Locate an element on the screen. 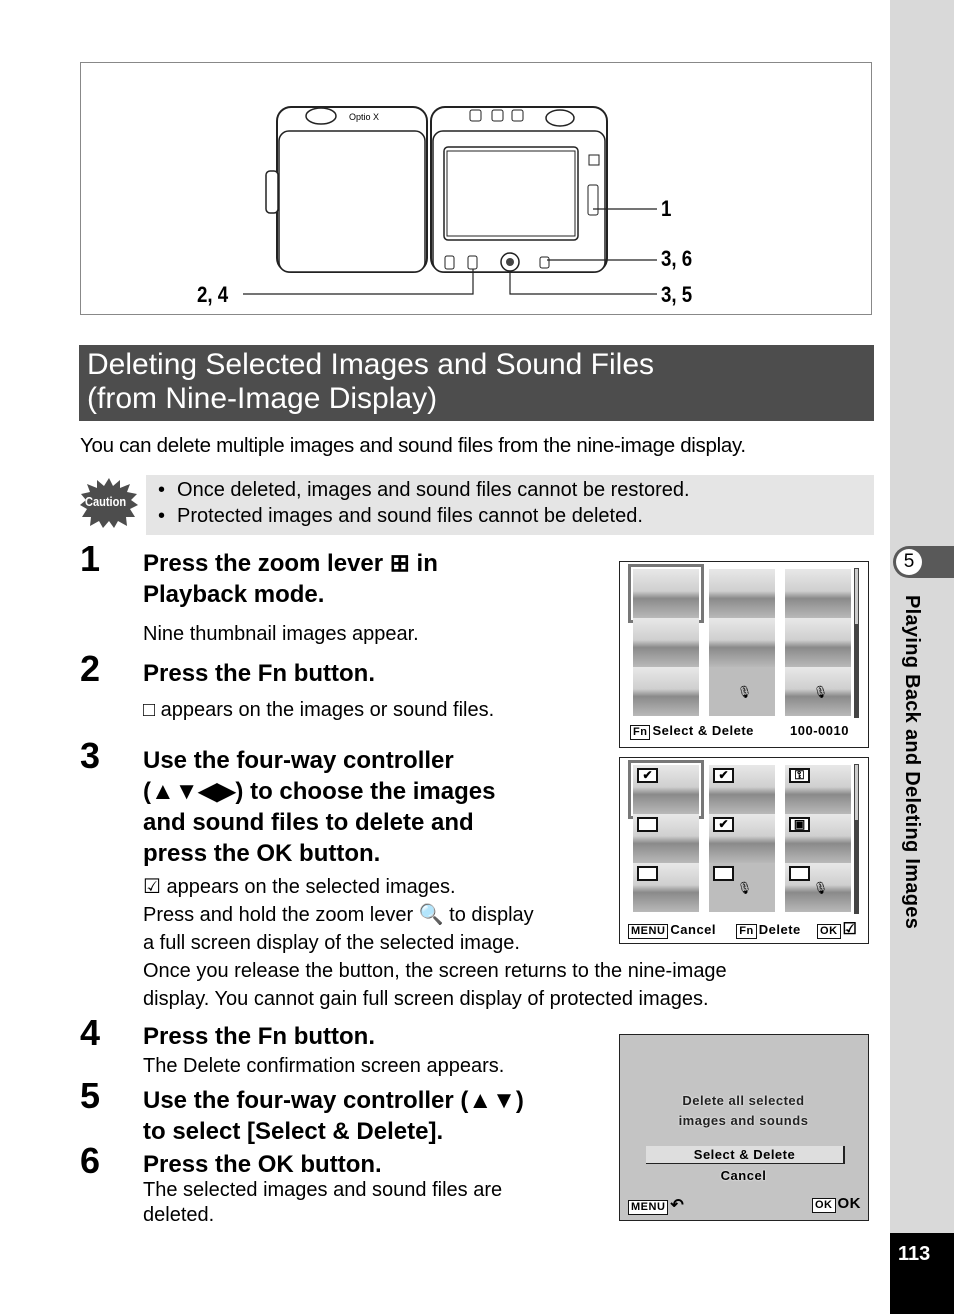 This screenshot has width=954, height=1314. section-title-line1: Deleting Selected Images and Sound Files is located at coordinates (371, 364).